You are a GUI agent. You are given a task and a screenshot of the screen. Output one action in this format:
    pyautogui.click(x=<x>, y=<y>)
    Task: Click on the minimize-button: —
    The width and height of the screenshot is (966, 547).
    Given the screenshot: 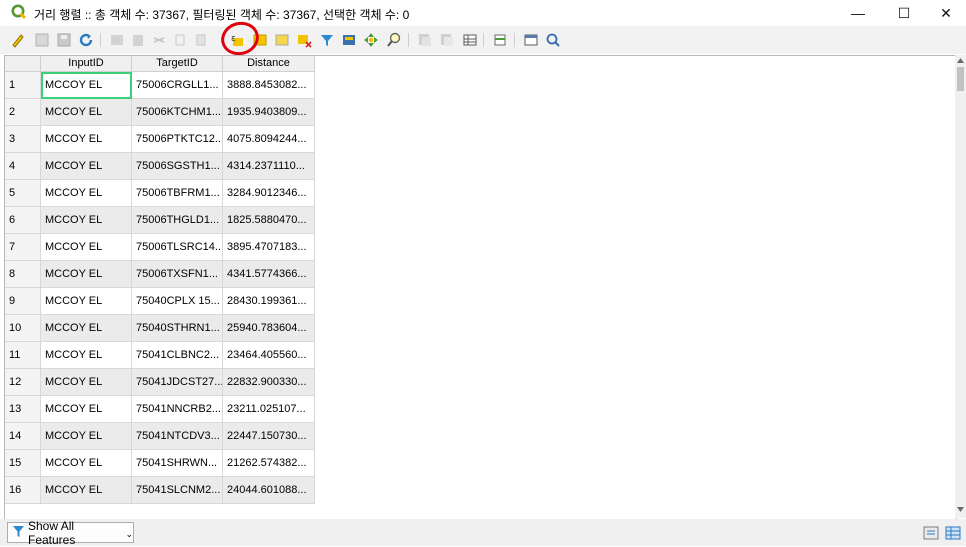 What is the action you would take?
    pyautogui.click(x=858, y=13)
    